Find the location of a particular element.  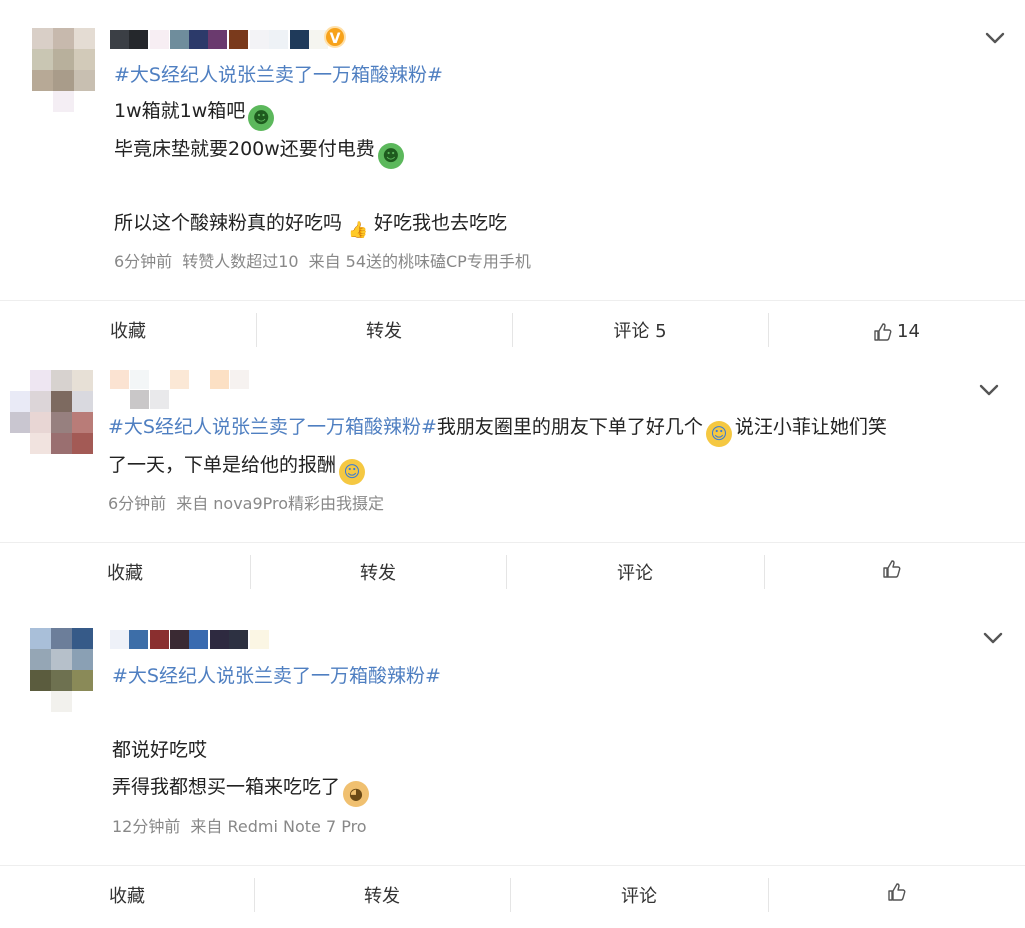

post-meta: 6分钟前 转赞人数超过10 来自 54送的桃味磕CP专用手机 is located at coordinates (322, 260).